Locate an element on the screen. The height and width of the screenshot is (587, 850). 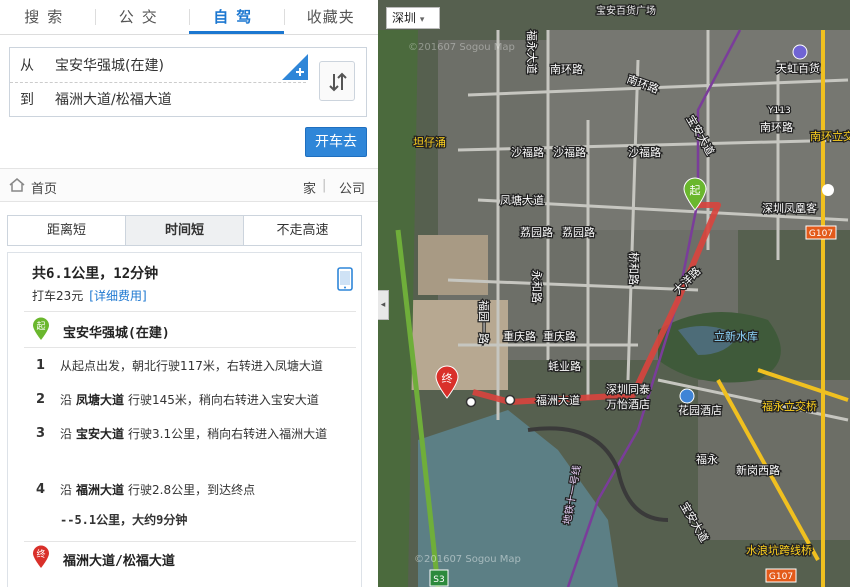
from-input: 宝安华强城(在建) is located at coordinates (109, 66).